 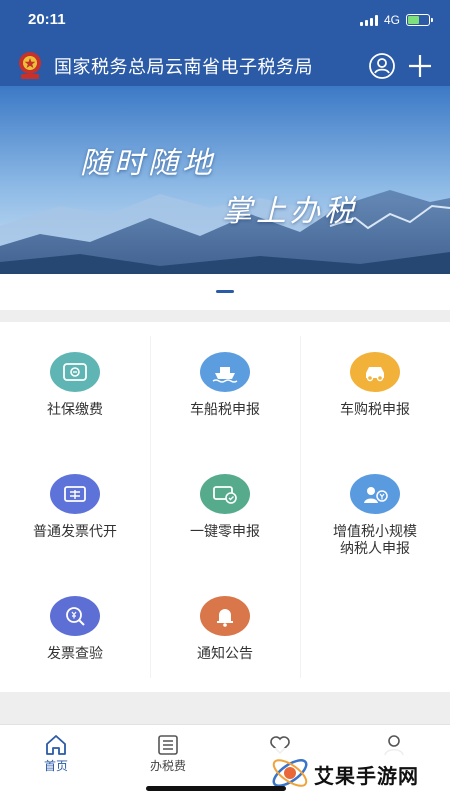 I want to click on network-type: 4G, so click(x=391, y=20).